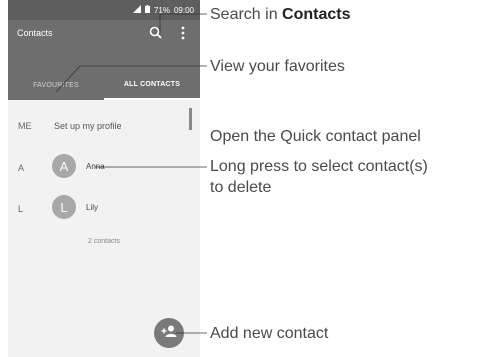 This screenshot has width=485, height=357. Describe the element at coordinates (190, 119) in the screenshot. I see `scrollbar` at that location.